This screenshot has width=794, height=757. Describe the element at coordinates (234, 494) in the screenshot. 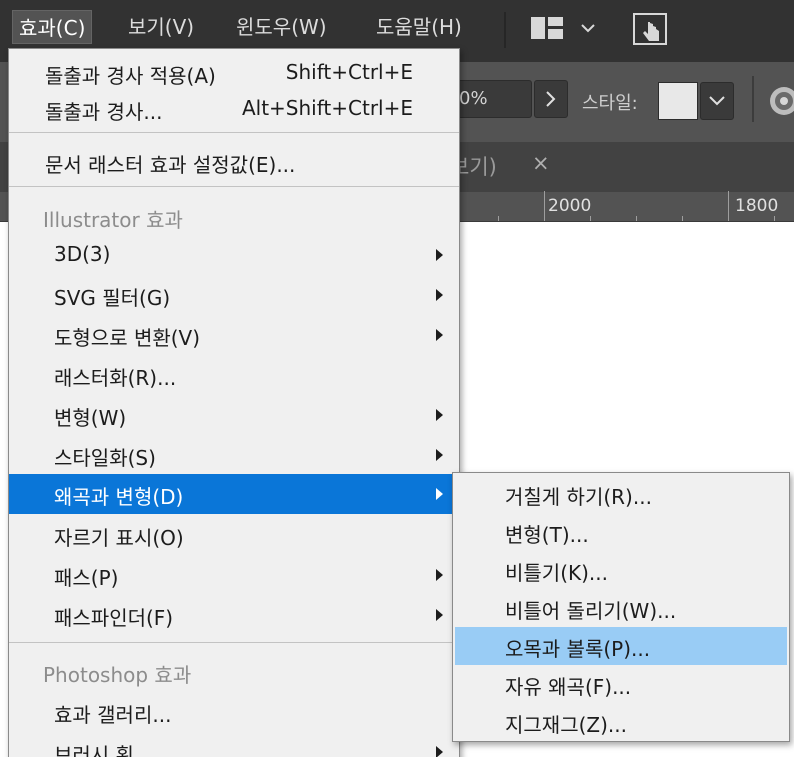

I see `menu-item-distort-and-transform: 왜곡과 변형(D)` at that location.